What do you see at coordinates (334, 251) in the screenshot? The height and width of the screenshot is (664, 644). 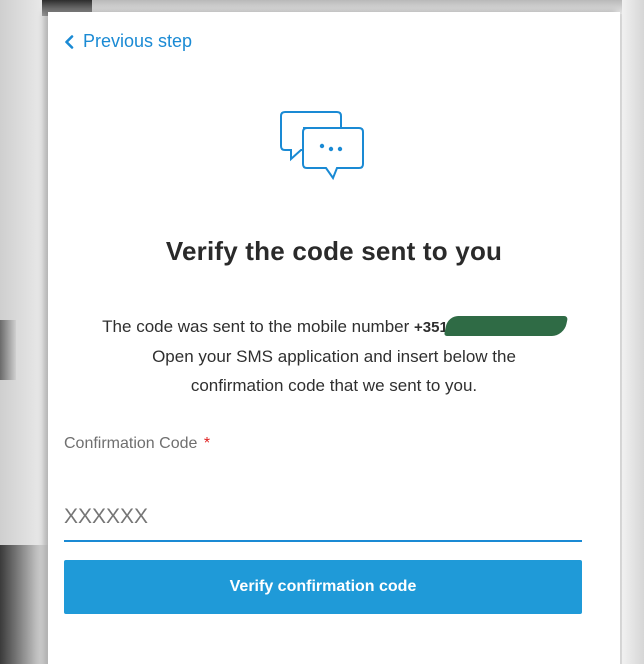 I see `page-title: Verify the code sent to you` at bounding box center [334, 251].